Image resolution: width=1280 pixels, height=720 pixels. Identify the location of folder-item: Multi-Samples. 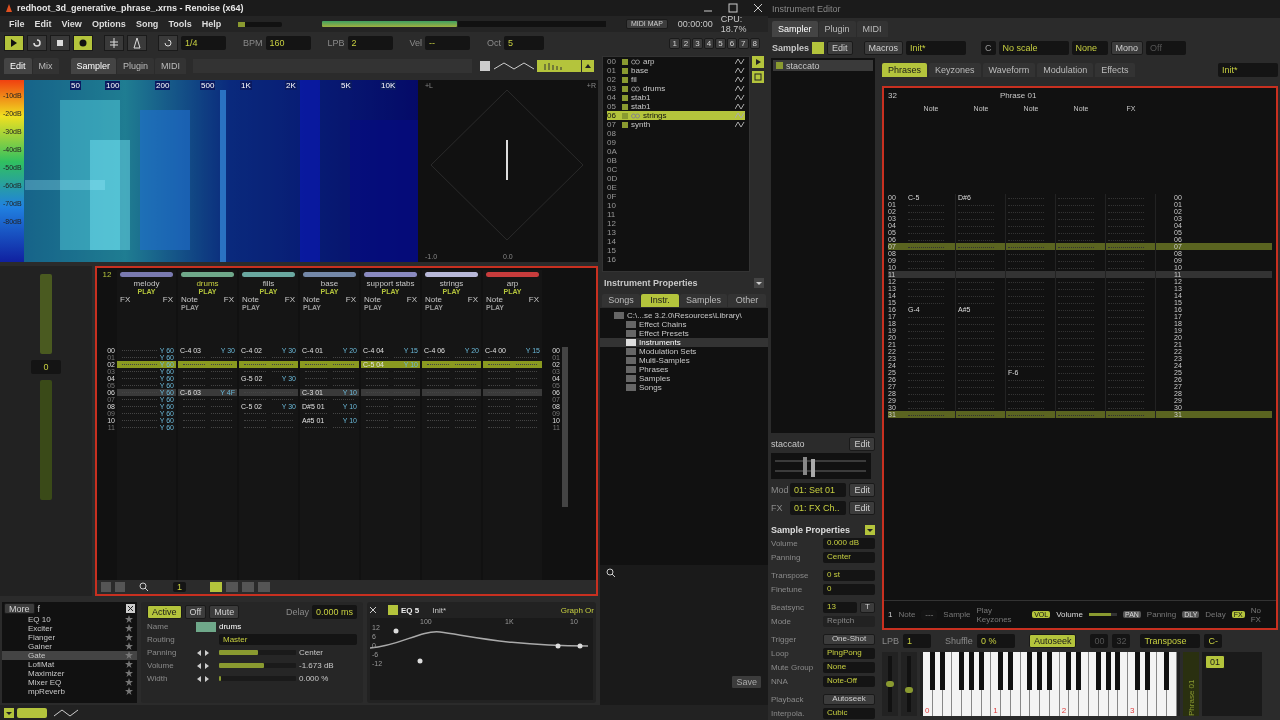
(684, 360).